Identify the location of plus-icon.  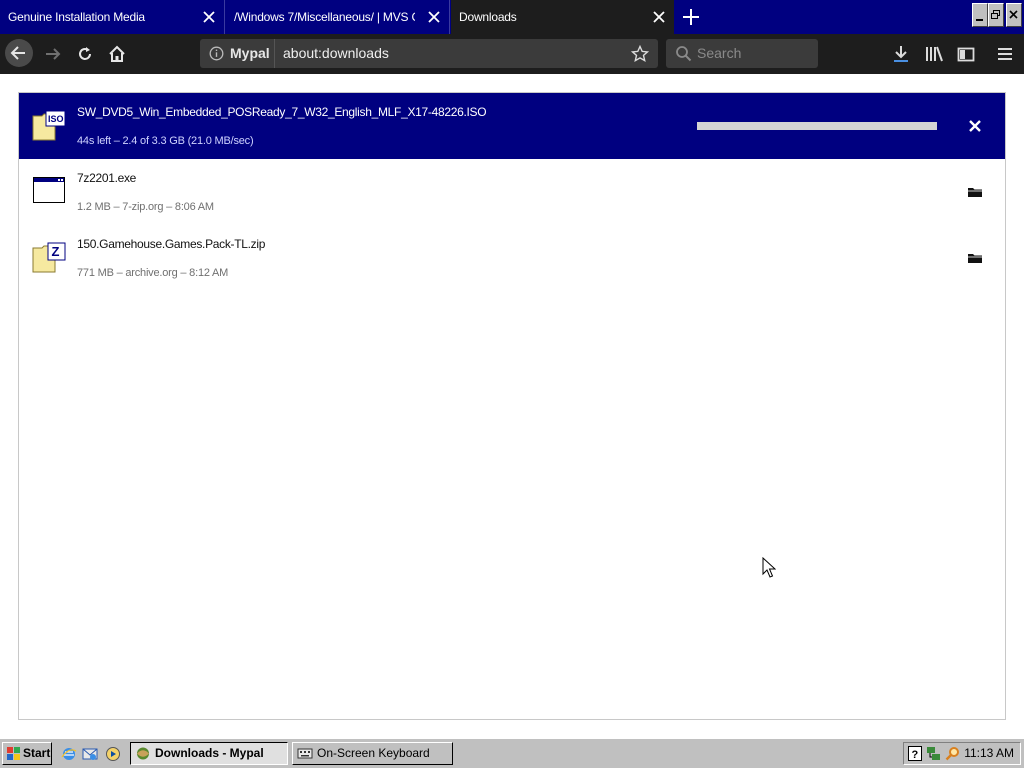
(691, 17).